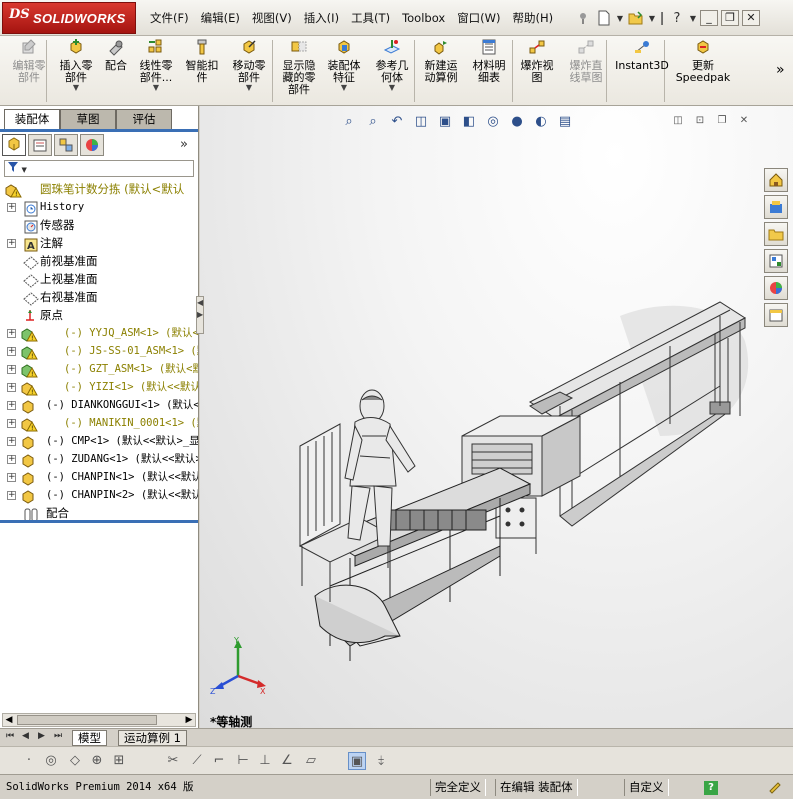 Image resolution: width=793 pixels, height=799 pixels. I want to click on point-icon: ·, so click(29, 761).